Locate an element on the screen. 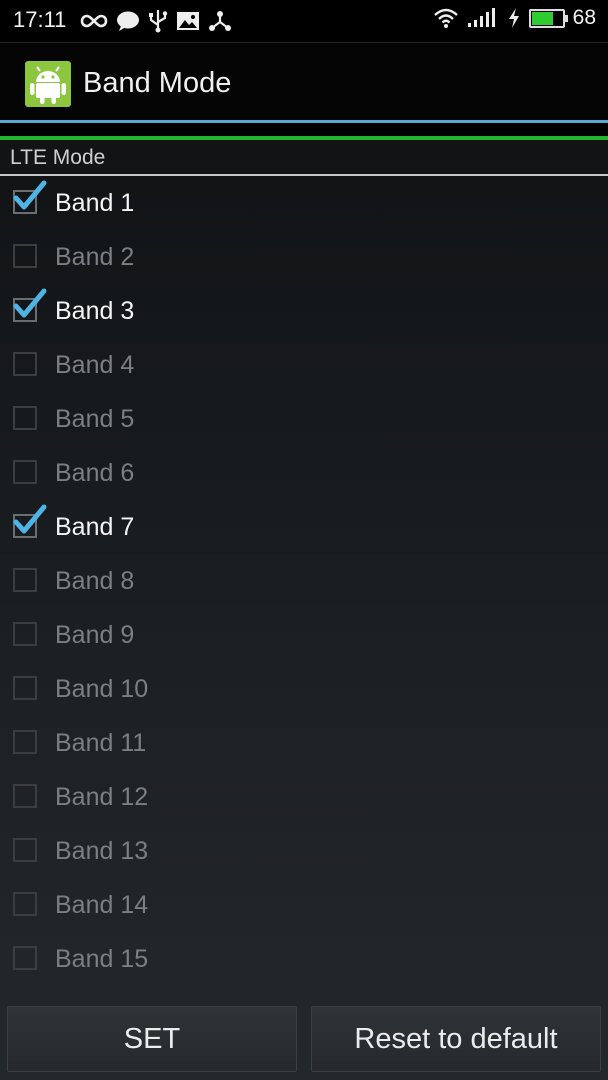 Image resolution: width=608 pixels, height=1080 pixels. chat-bubble-icon is located at coordinates (128, 21).